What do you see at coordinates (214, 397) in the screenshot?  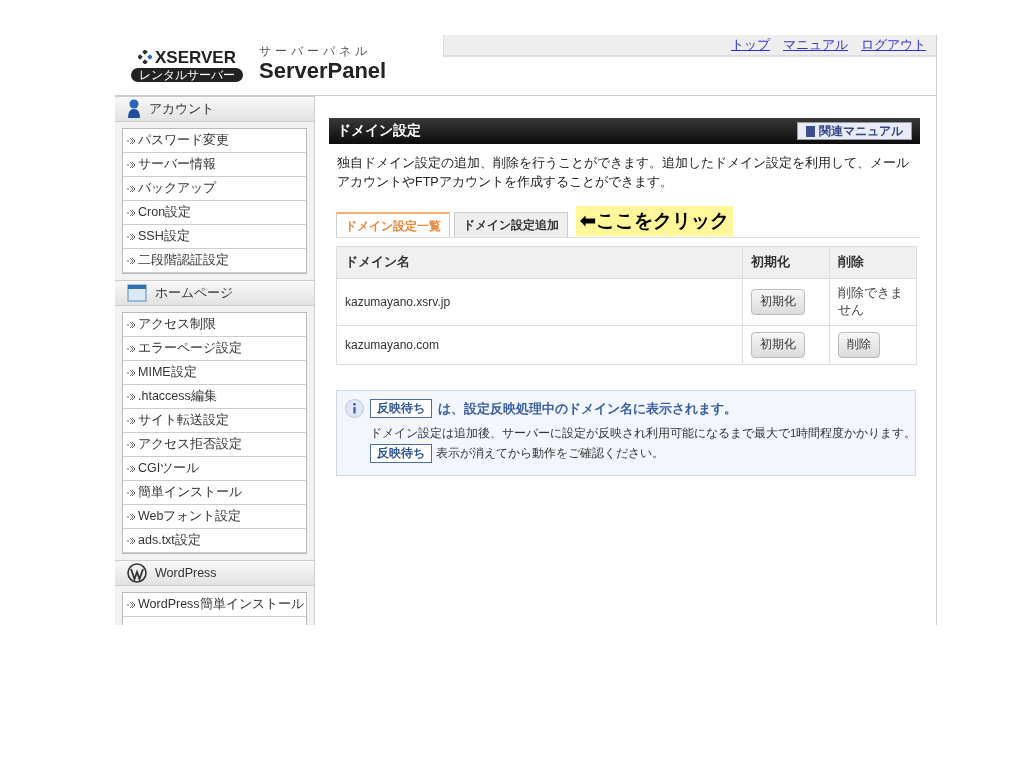 I see `sidebar-item: .htaccess編集` at bounding box center [214, 397].